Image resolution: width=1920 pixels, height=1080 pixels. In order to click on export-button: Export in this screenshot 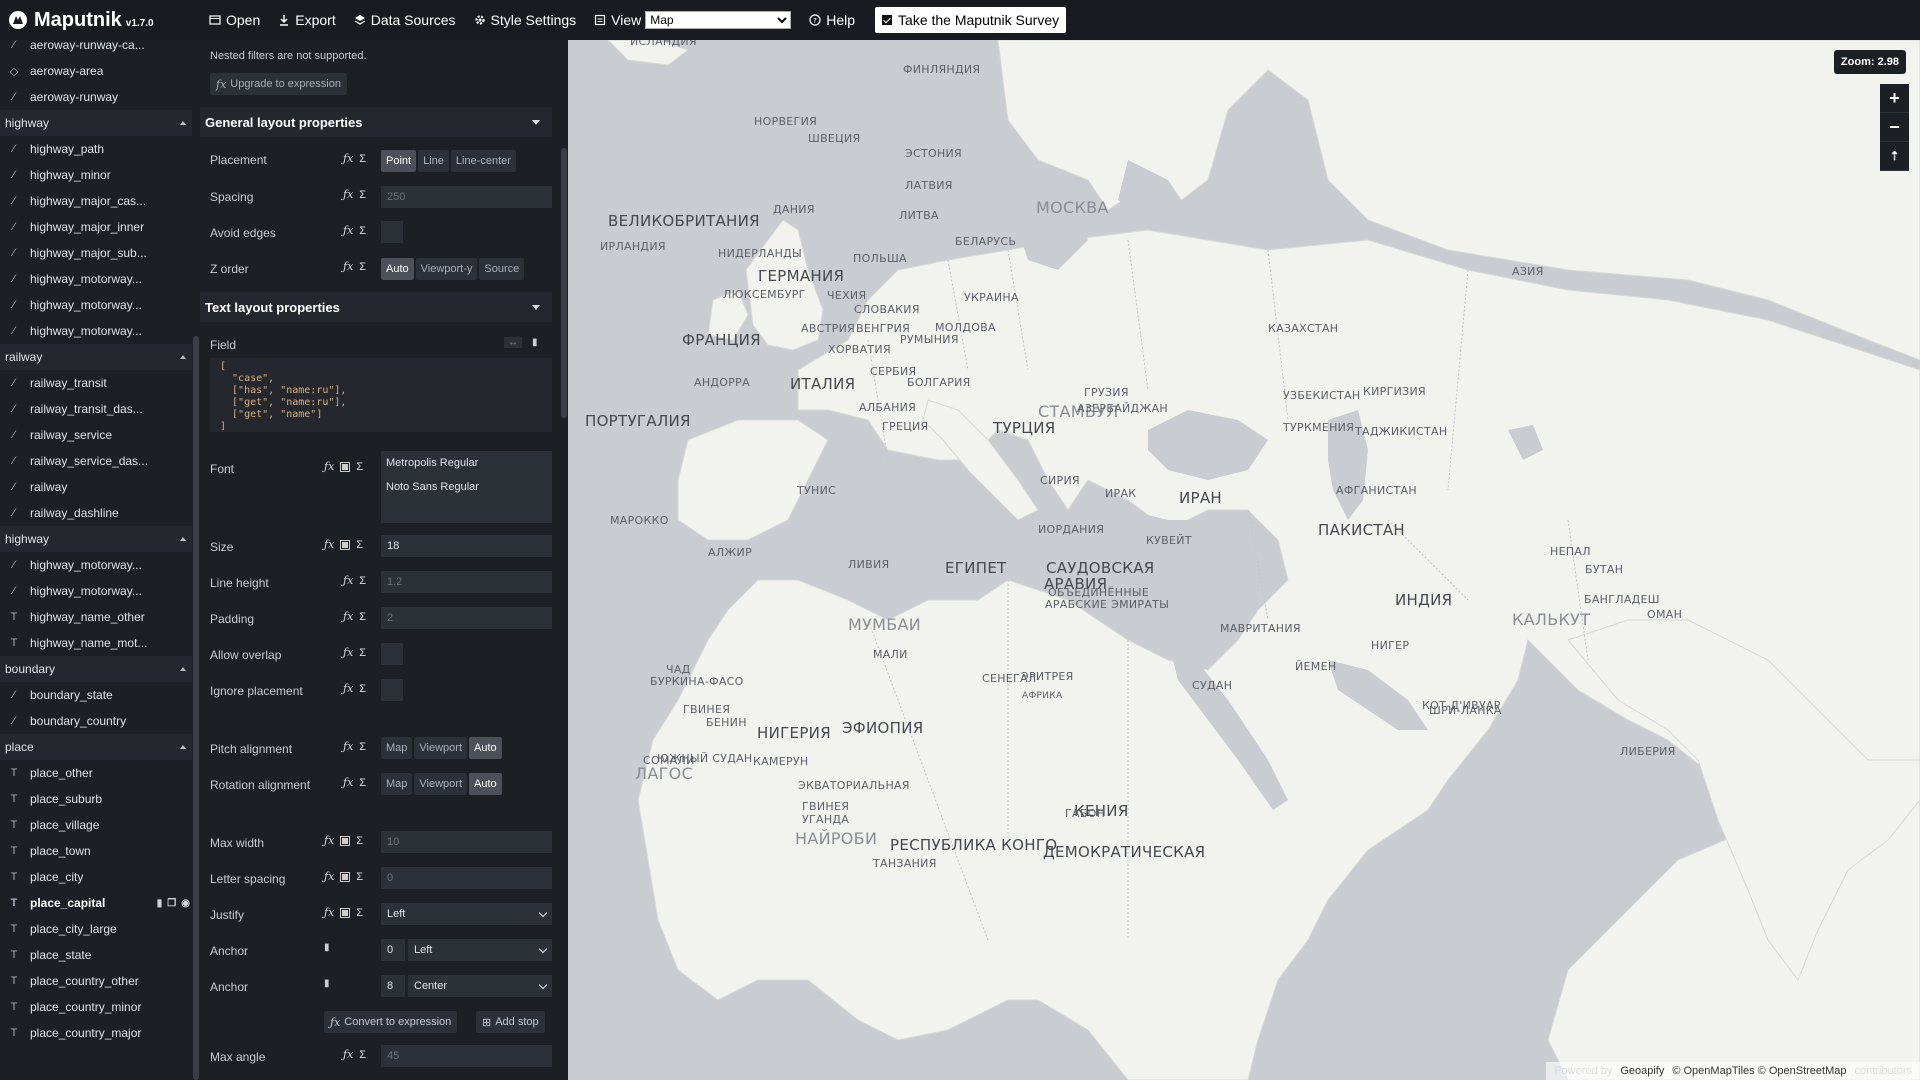, I will do `click(306, 20)`.